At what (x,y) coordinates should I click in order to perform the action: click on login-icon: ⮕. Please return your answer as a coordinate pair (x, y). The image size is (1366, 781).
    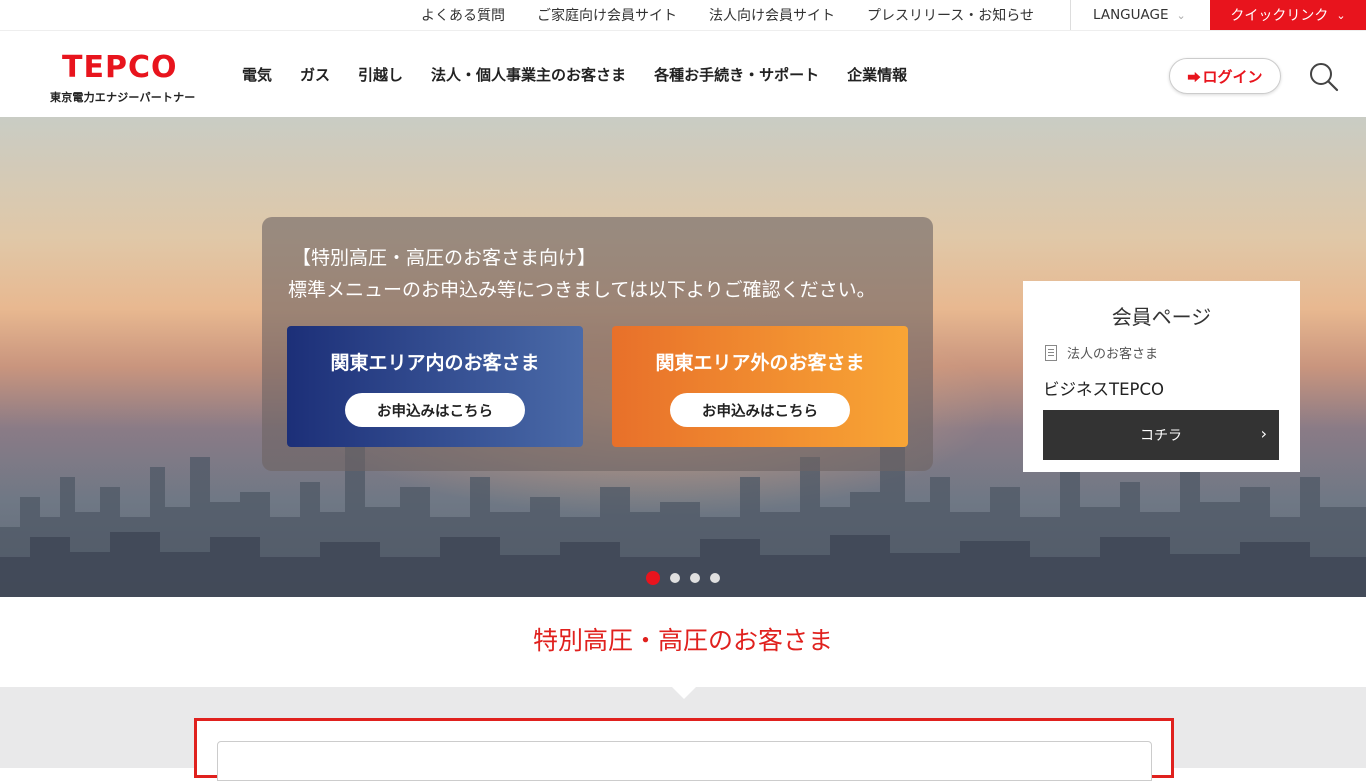
    Looking at the image, I should click on (1194, 78).